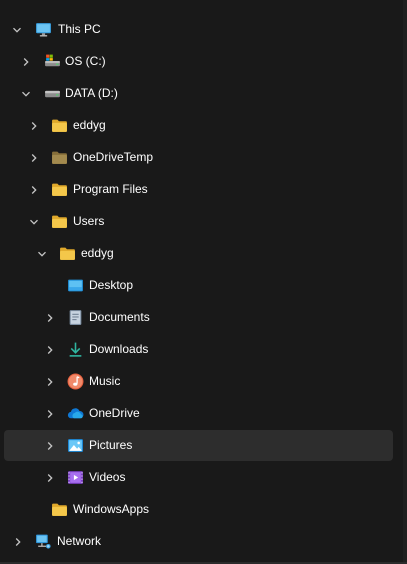  I want to click on tree-item-label: WindowsApps, so click(111, 509).